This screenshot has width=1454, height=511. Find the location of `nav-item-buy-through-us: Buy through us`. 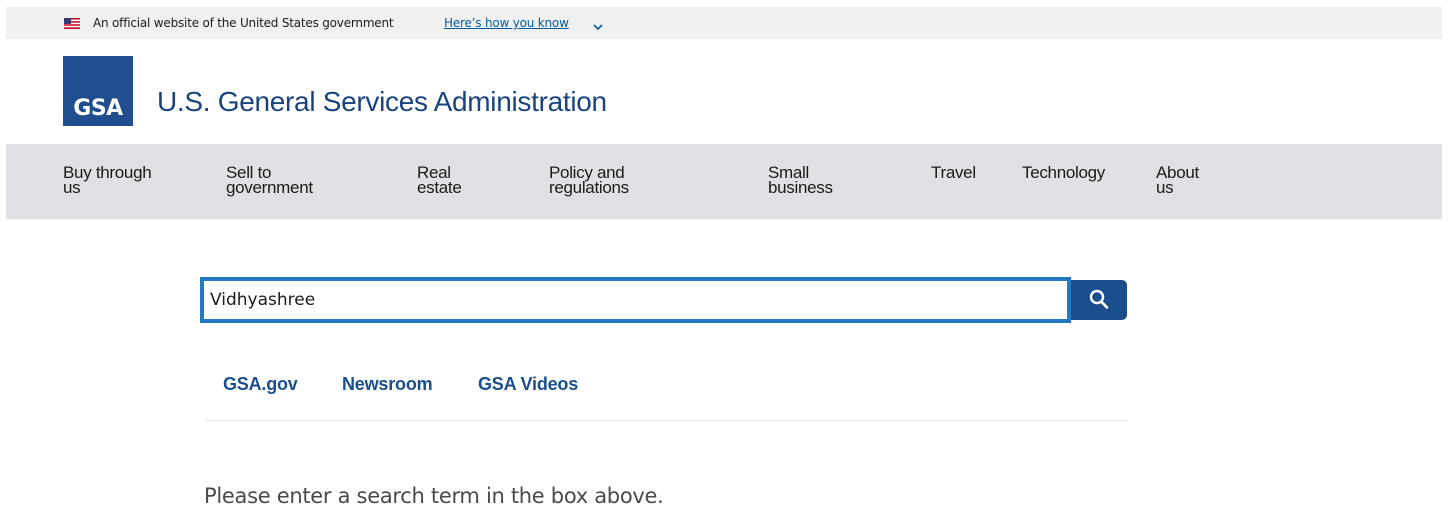

nav-item-buy-through-us: Buy through us is located at coordinates (107, 180).